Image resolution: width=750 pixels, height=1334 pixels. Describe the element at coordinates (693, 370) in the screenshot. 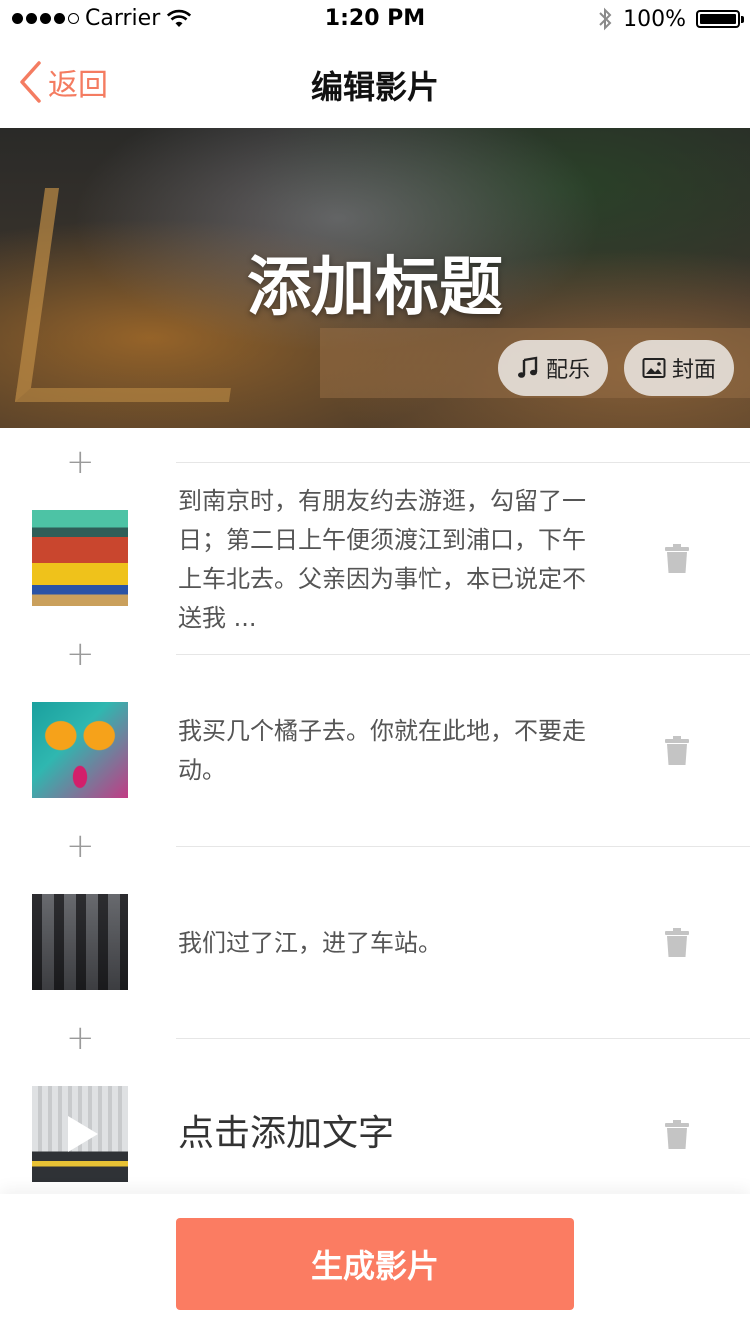

I see `cover-label: 封面` at that location.